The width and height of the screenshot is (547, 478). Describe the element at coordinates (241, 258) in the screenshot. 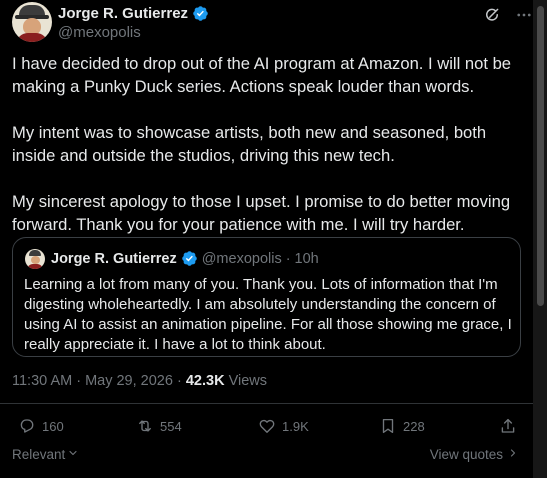

I see `quoted-author-handle: @mexopolis` at that location.